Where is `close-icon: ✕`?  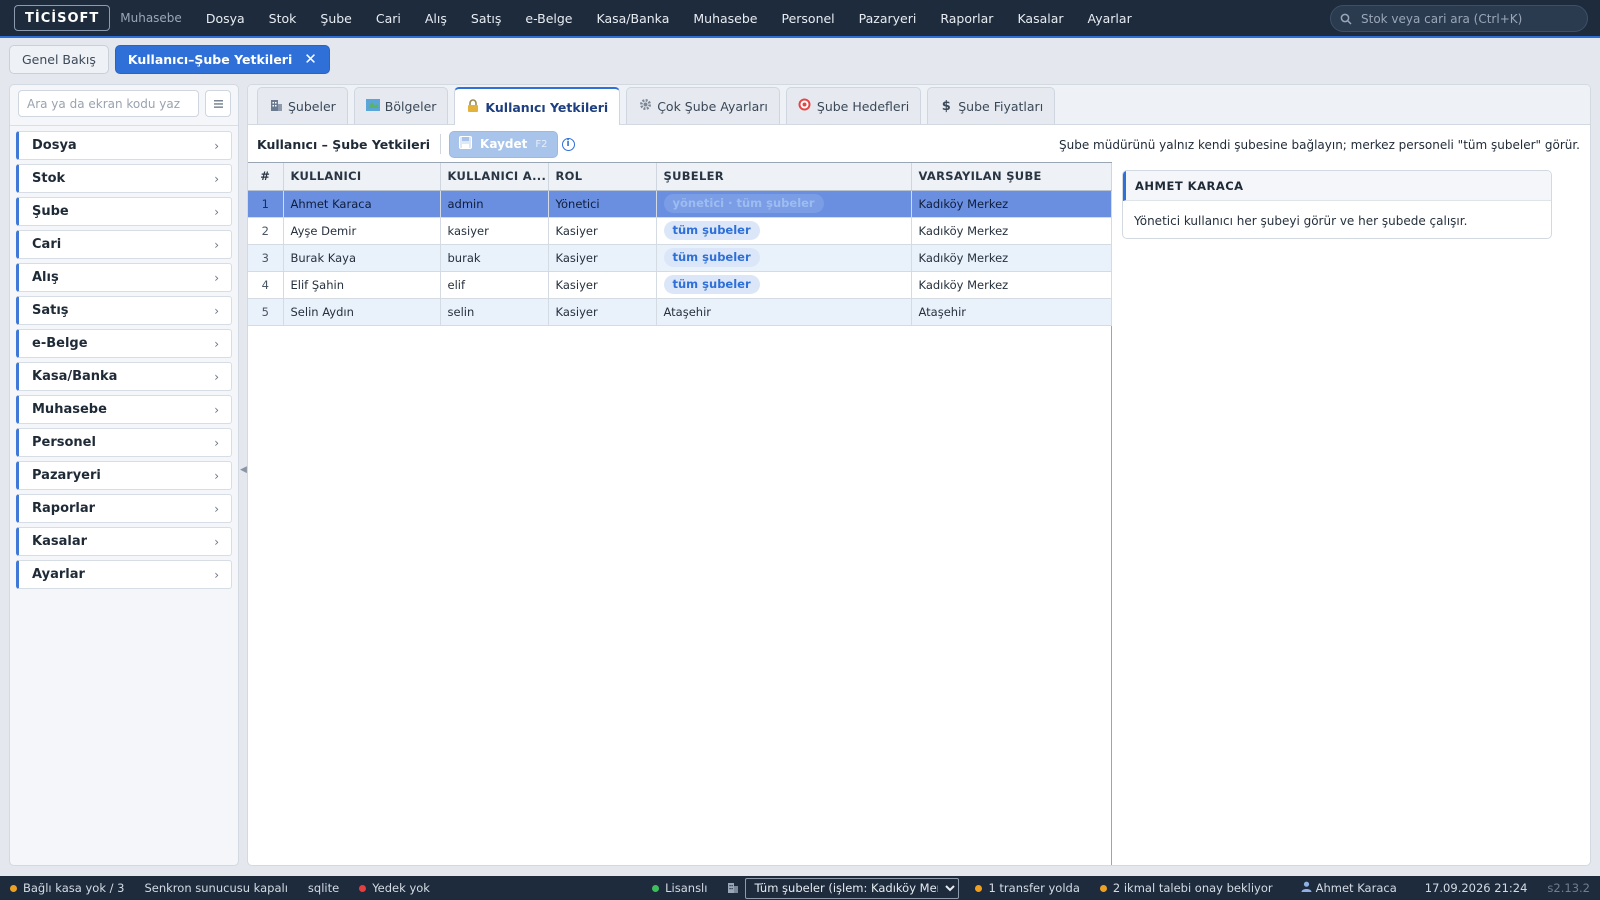
close-icon: ✕ is located at coordinates (310, 59).